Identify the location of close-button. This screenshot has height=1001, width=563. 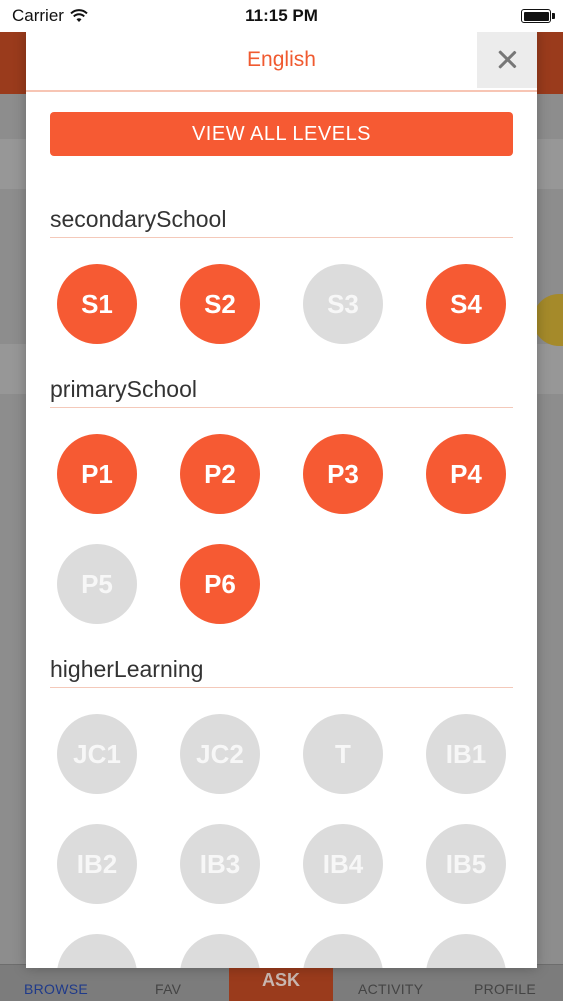
(507, 59).